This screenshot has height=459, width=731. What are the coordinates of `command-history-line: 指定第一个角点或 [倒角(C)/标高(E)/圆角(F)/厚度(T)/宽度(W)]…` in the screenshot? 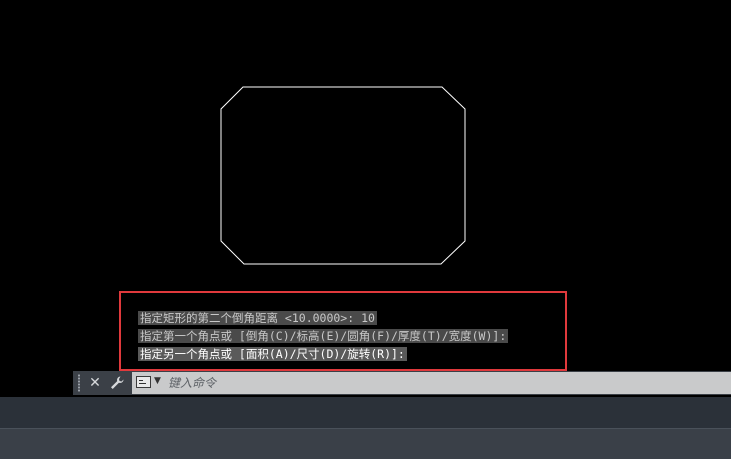 It's located at (323, 336).